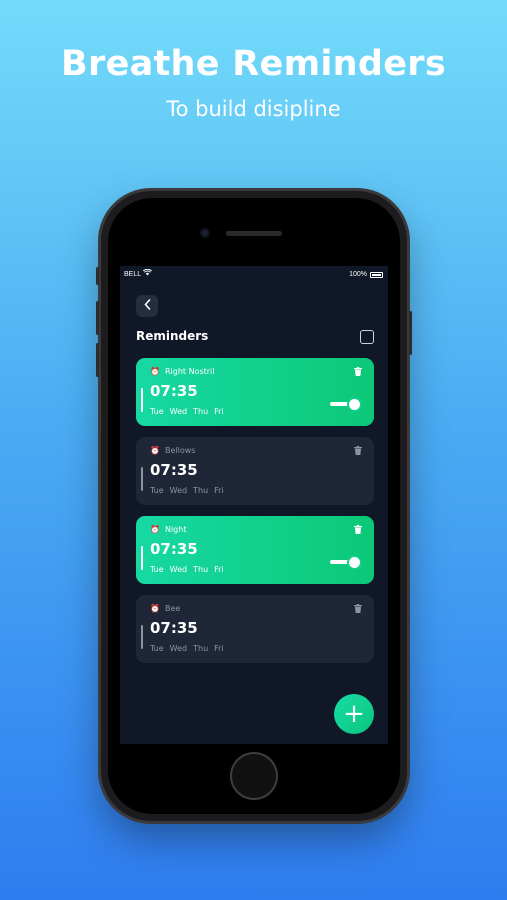  Describe the element at coordinates (358, 274) in the screenshot. I see `battery-percentage: 100%` at that location.